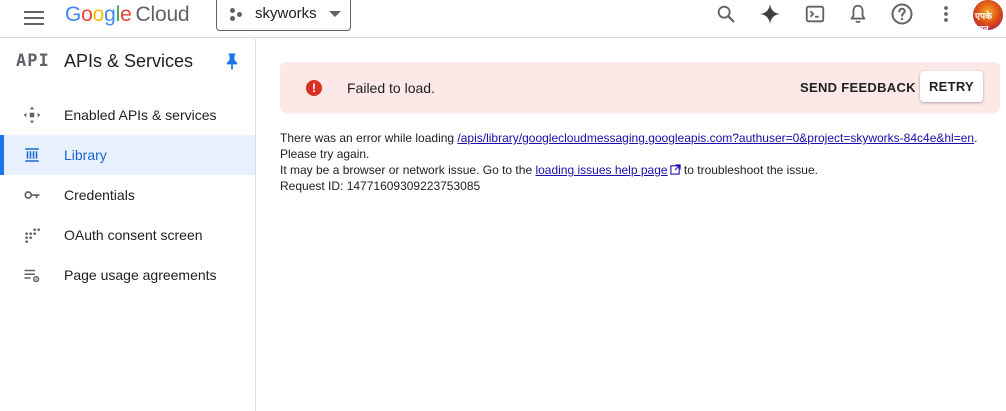 The height and width of the screenshot is (411, 1006). Describe the element at coordinates (858, 87) in the screenshot. I see `send-feedback-button: SEND FEEDBACK` at that location.